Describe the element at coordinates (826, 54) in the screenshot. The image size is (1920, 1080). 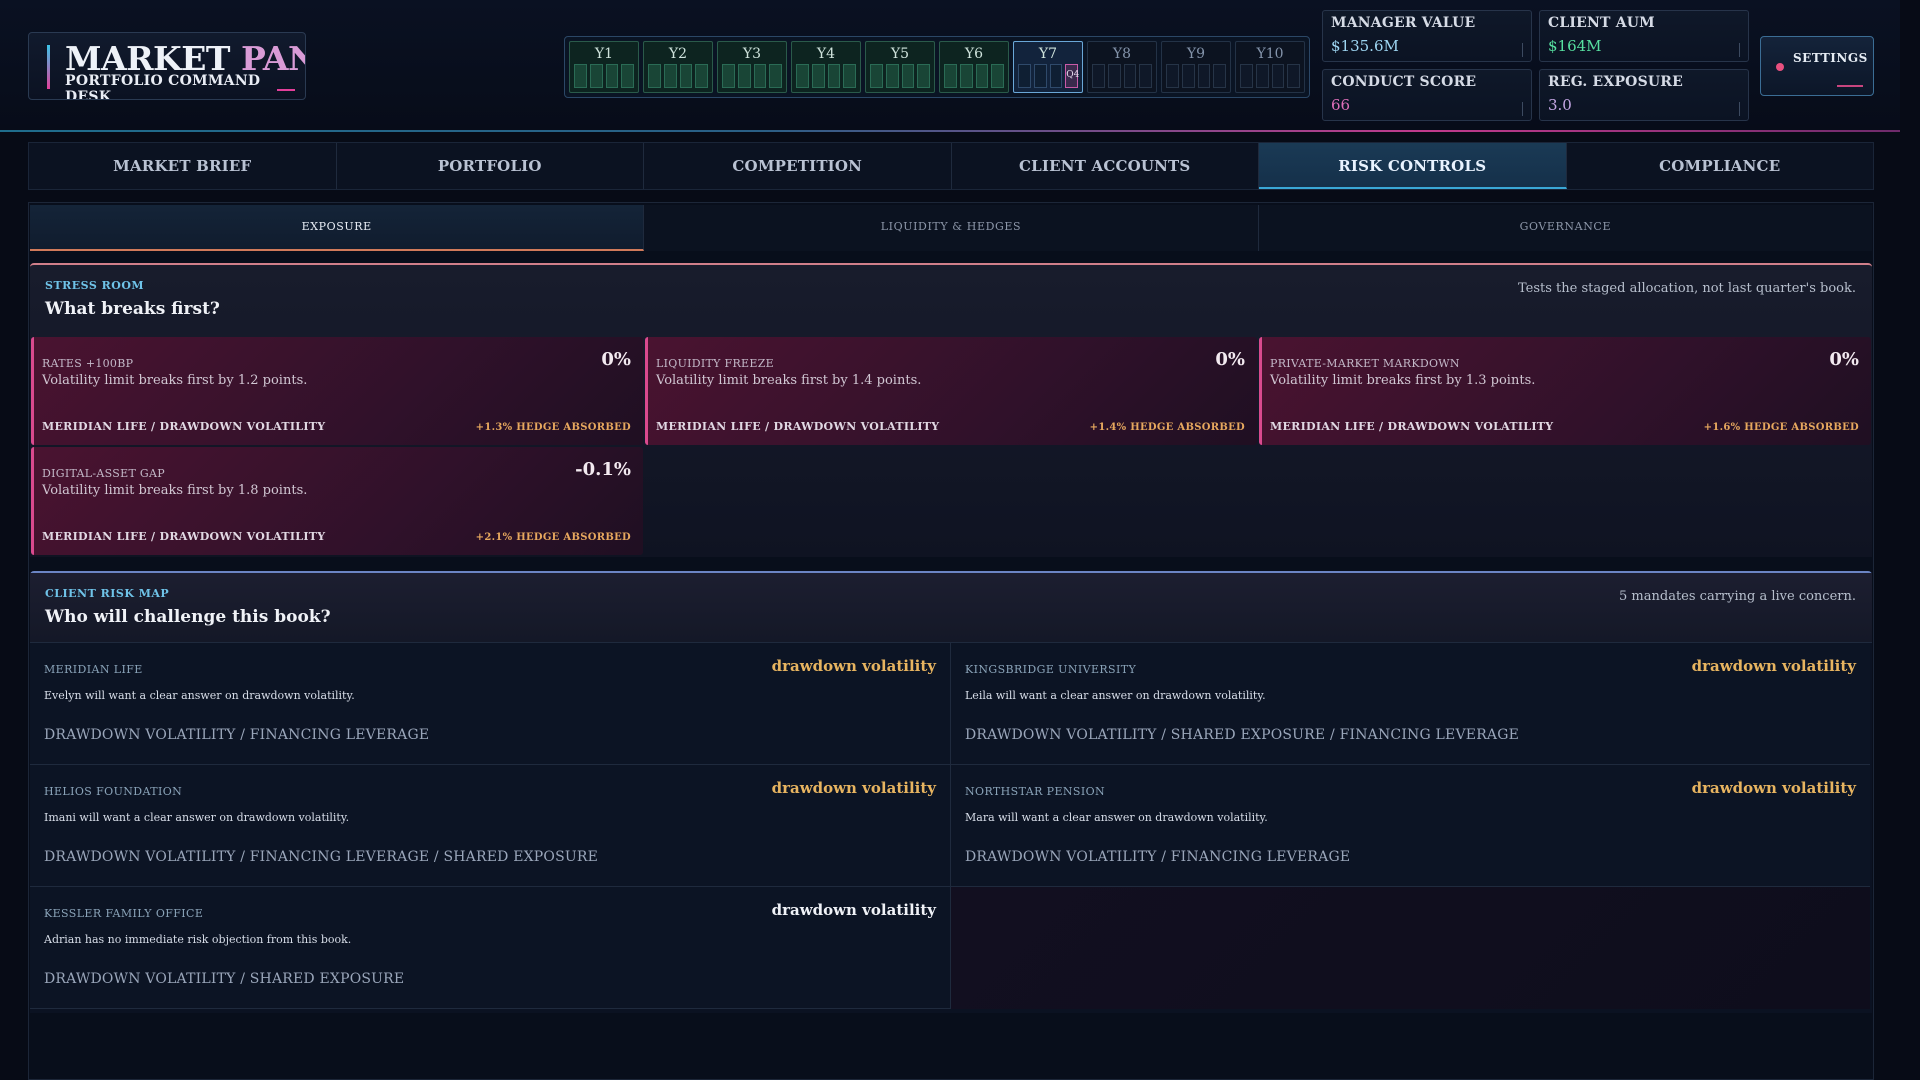
I see `year-label: Y4` at that location.